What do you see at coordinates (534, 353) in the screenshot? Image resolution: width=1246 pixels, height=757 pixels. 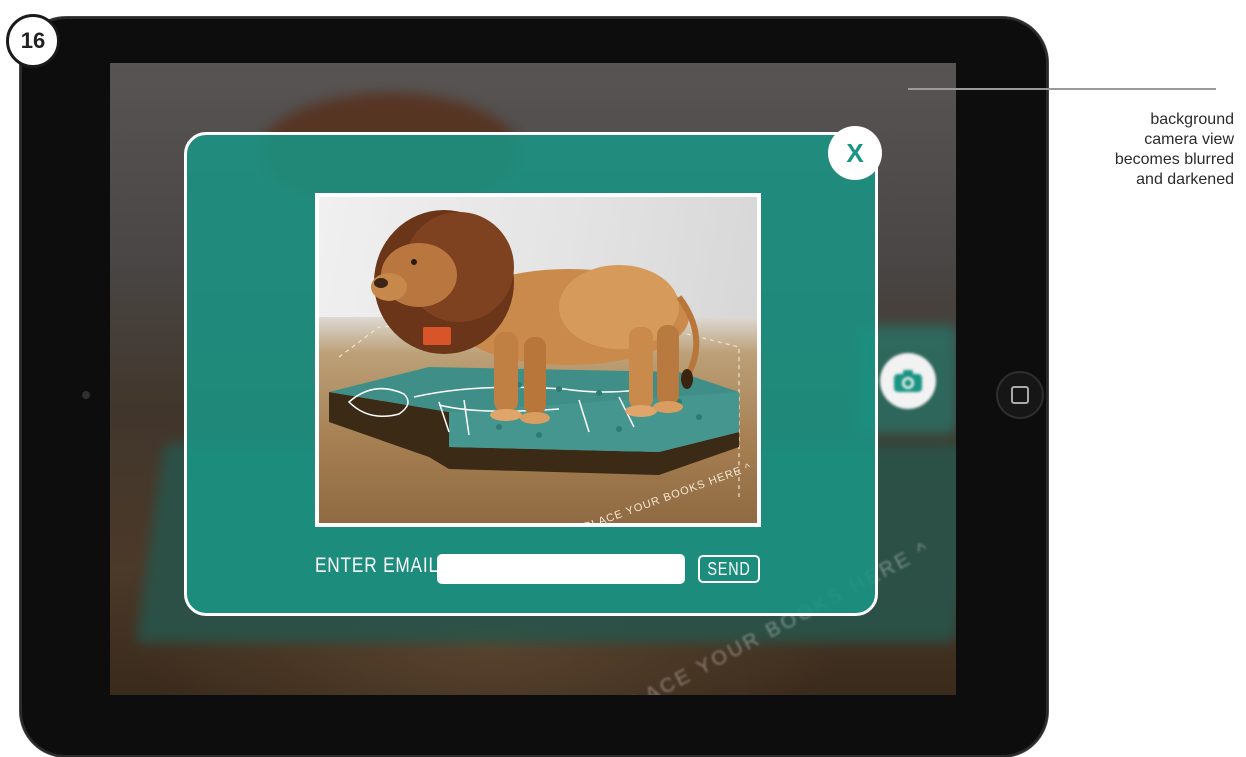 I see `ar-lion-scene` at bounding box center [534, 353].